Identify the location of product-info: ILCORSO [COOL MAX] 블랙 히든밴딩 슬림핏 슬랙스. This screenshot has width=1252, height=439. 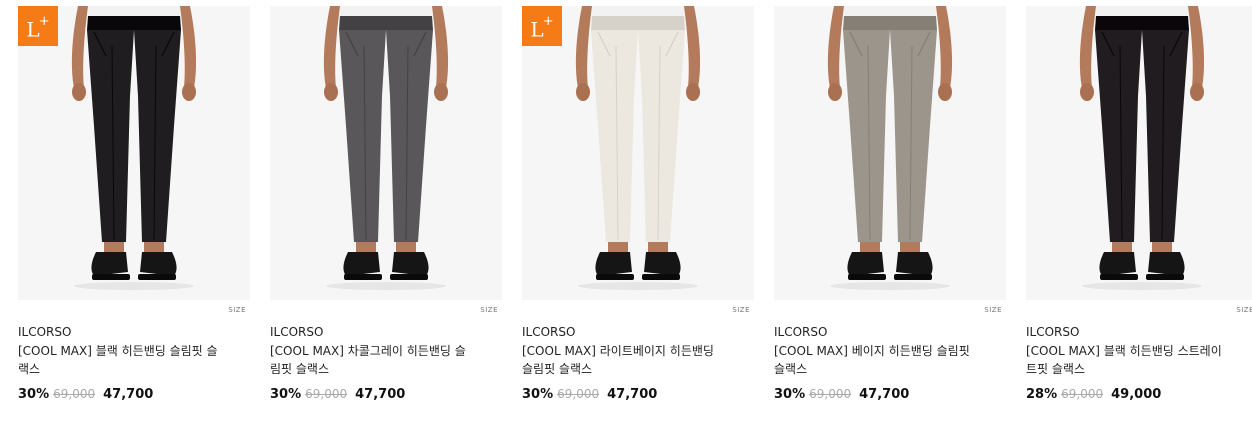
(134, 351).